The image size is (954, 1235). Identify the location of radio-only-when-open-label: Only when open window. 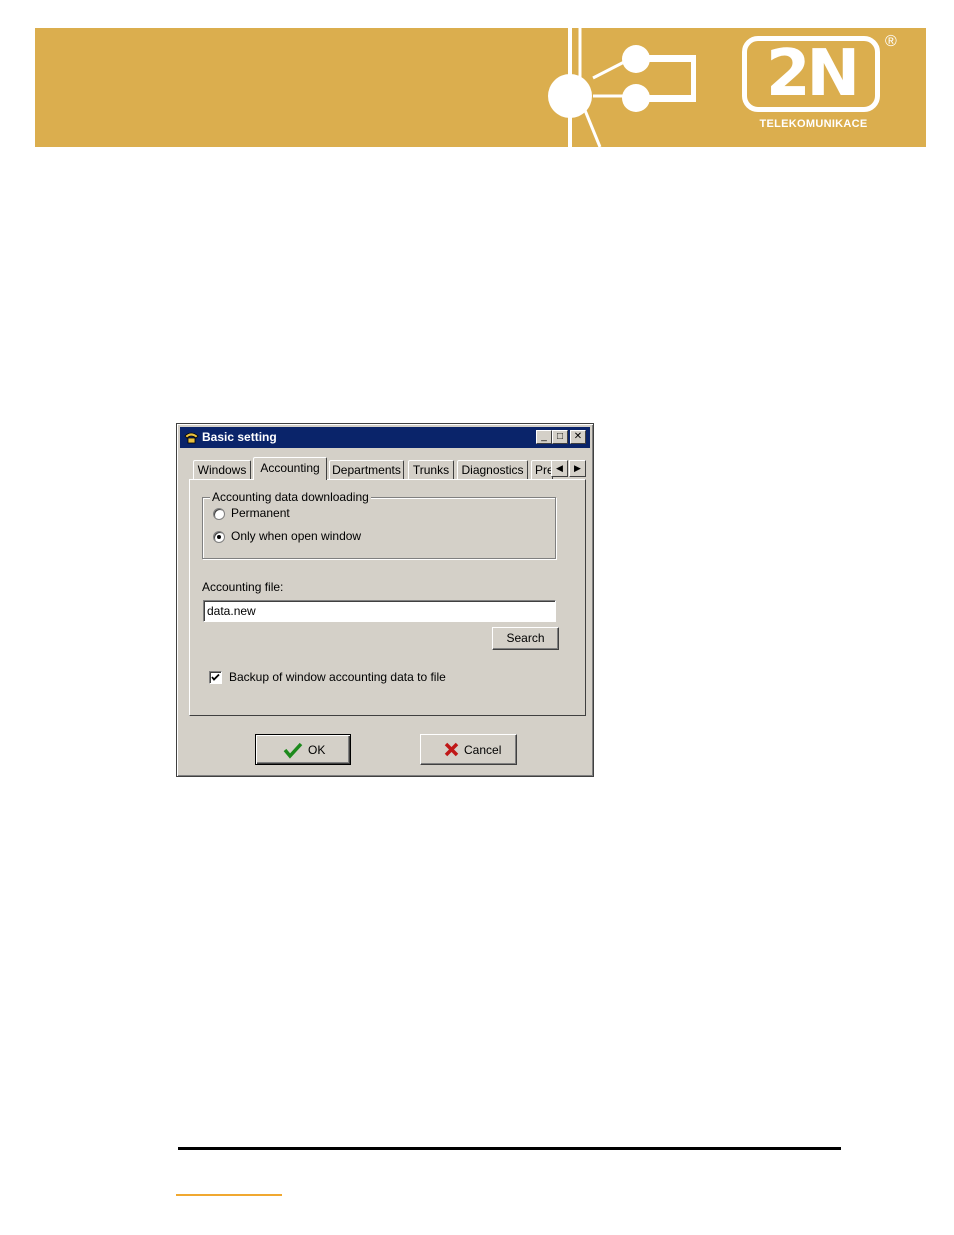
(296, 536).